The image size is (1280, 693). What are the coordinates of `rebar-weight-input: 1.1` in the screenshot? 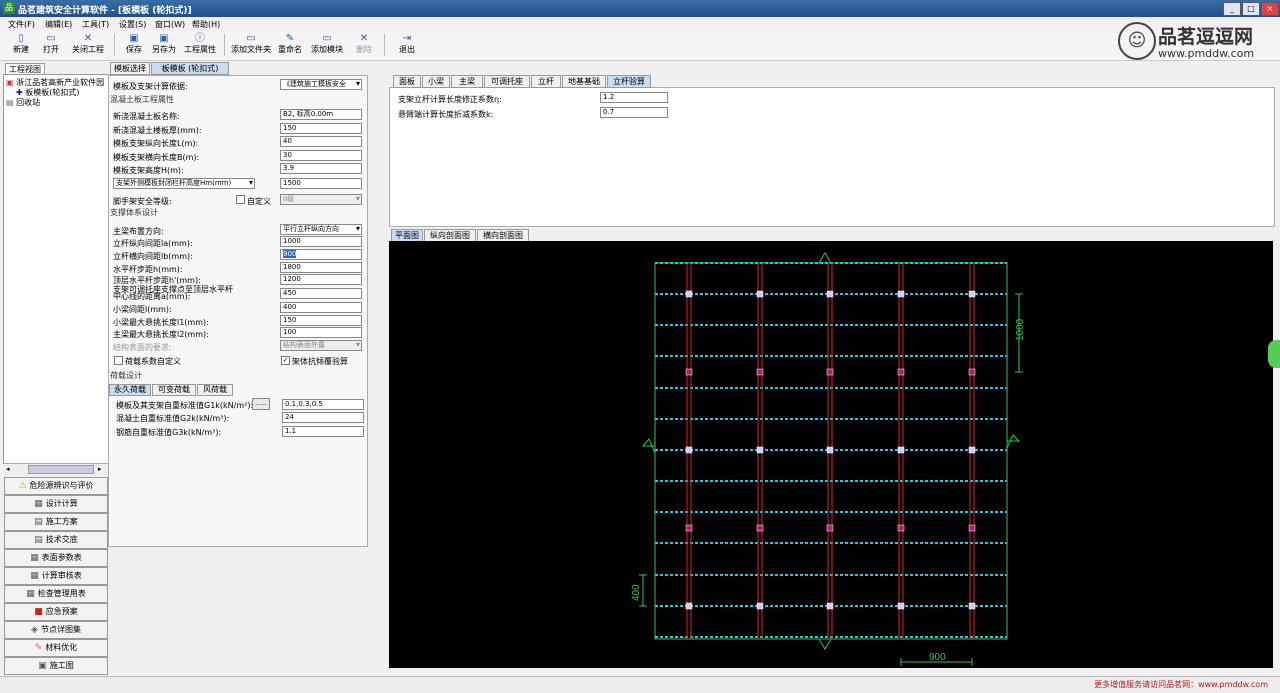 It's located at (323, 431).